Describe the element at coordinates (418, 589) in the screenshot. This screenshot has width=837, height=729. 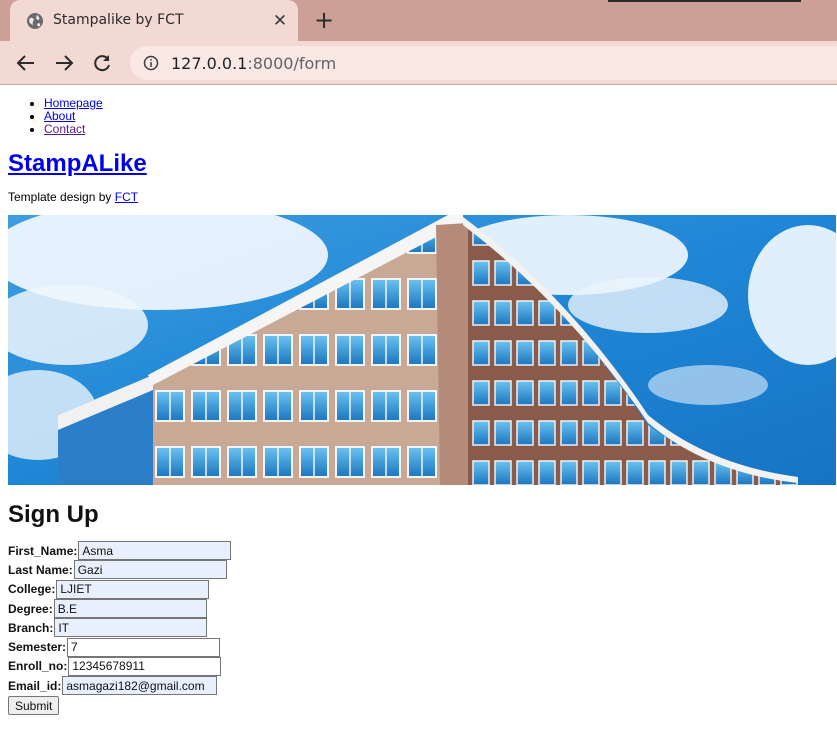
I see `form-row-college: College:` at that location.